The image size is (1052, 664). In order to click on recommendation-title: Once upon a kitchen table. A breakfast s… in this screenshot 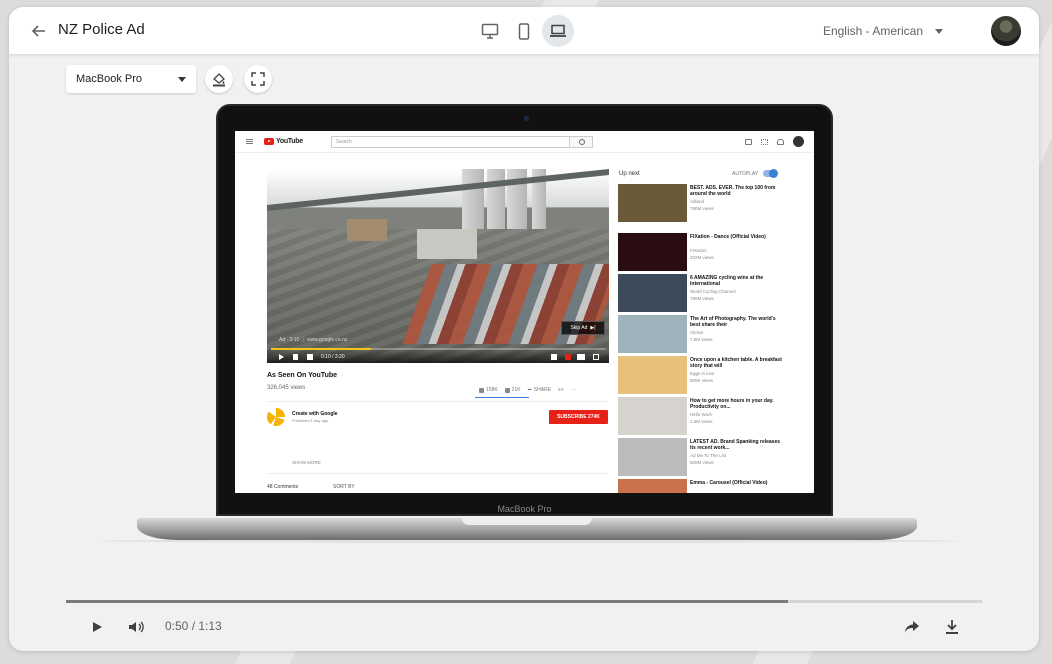, I will do `click(737, 363)`.